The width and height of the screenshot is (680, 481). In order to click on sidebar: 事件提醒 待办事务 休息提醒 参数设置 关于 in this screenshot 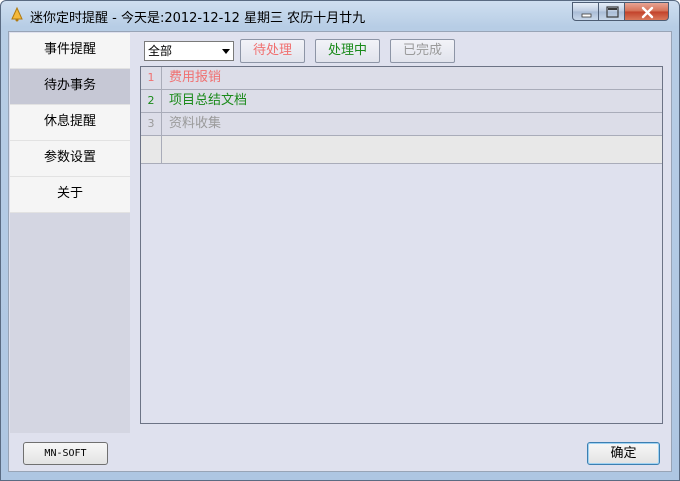, I will do `click(70, 233)`.